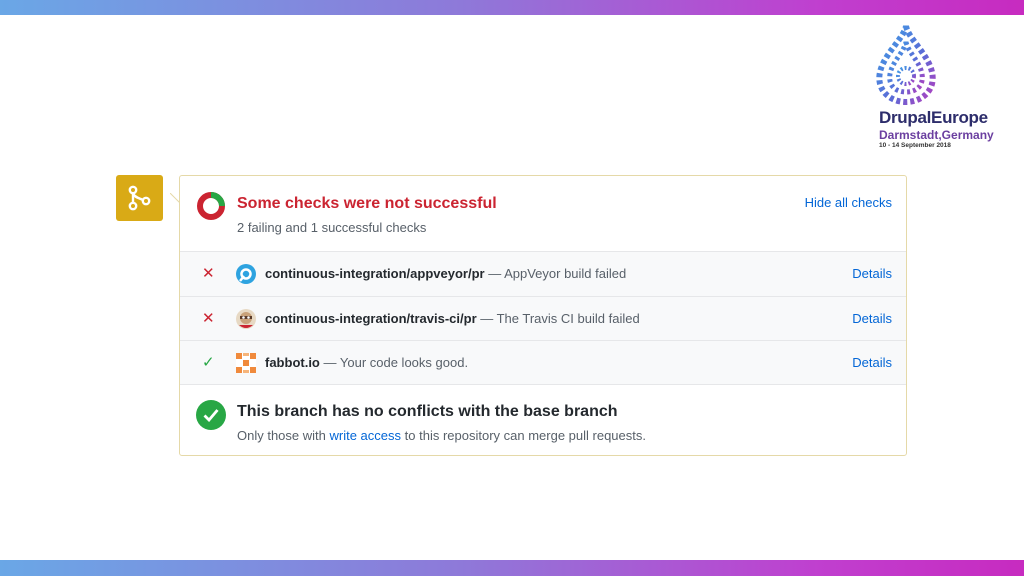 This screenshot has height=576, width=1024. What do you see at coordinates (915, 145) in the screenshot?
I see `logo-dates: 10 - 14 September 2018` at bounding box center [915, 145].